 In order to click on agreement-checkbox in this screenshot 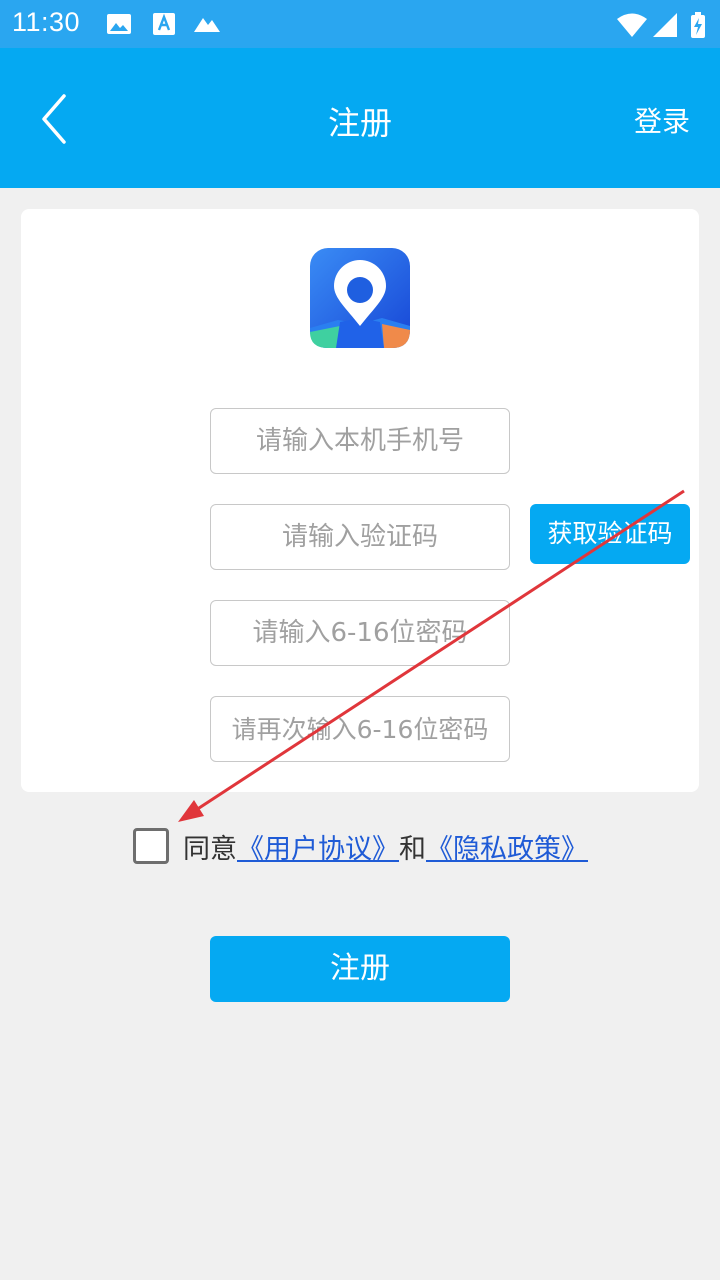, I will do `click(151, 846)`.